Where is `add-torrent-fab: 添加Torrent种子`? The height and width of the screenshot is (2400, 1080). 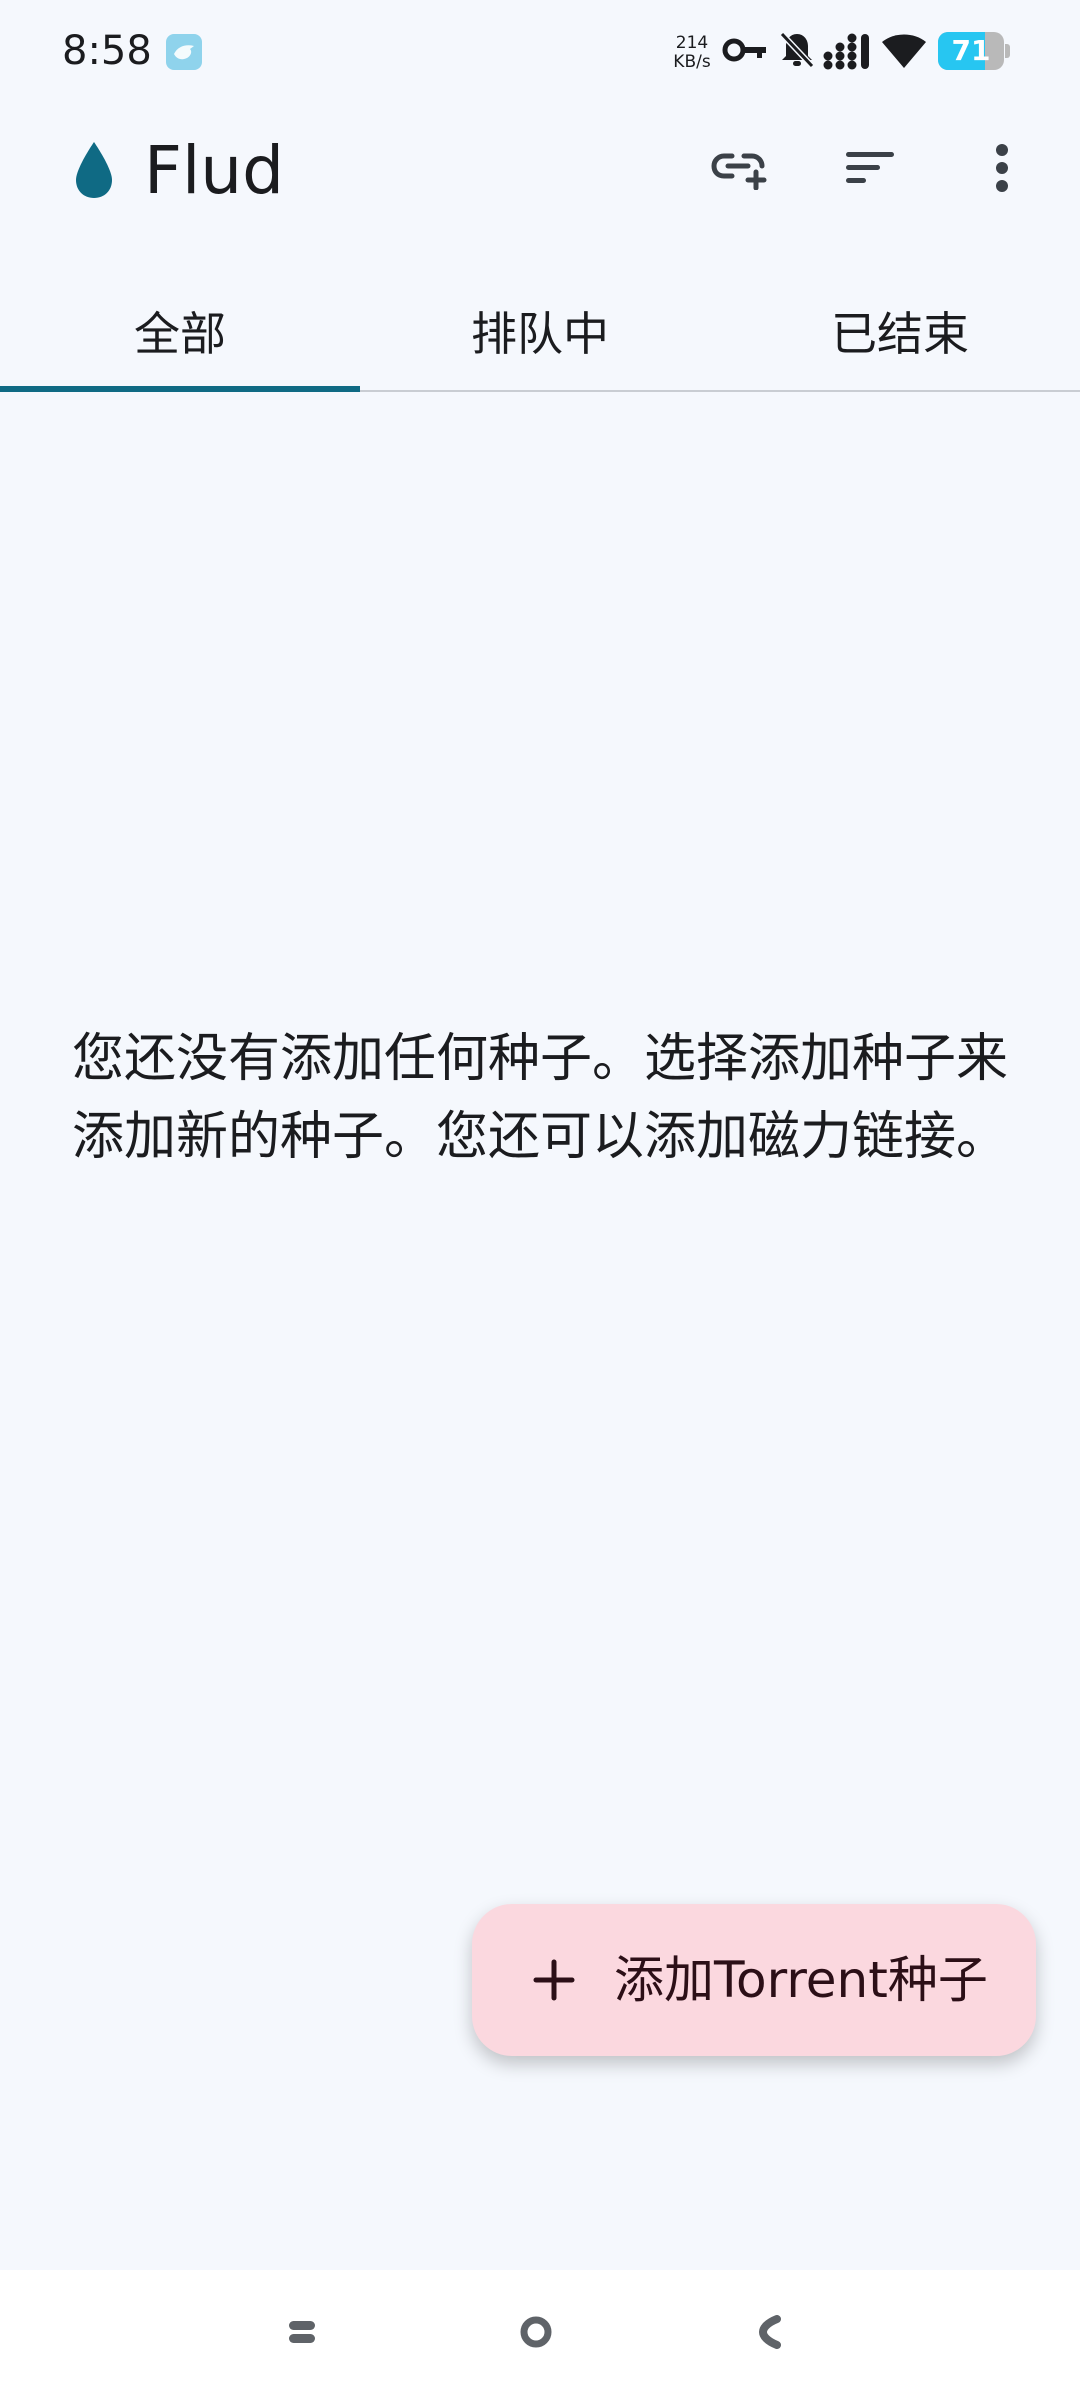 add-torrent-fab: 添加Torrent种子 is located at coordinates (754, 1980).